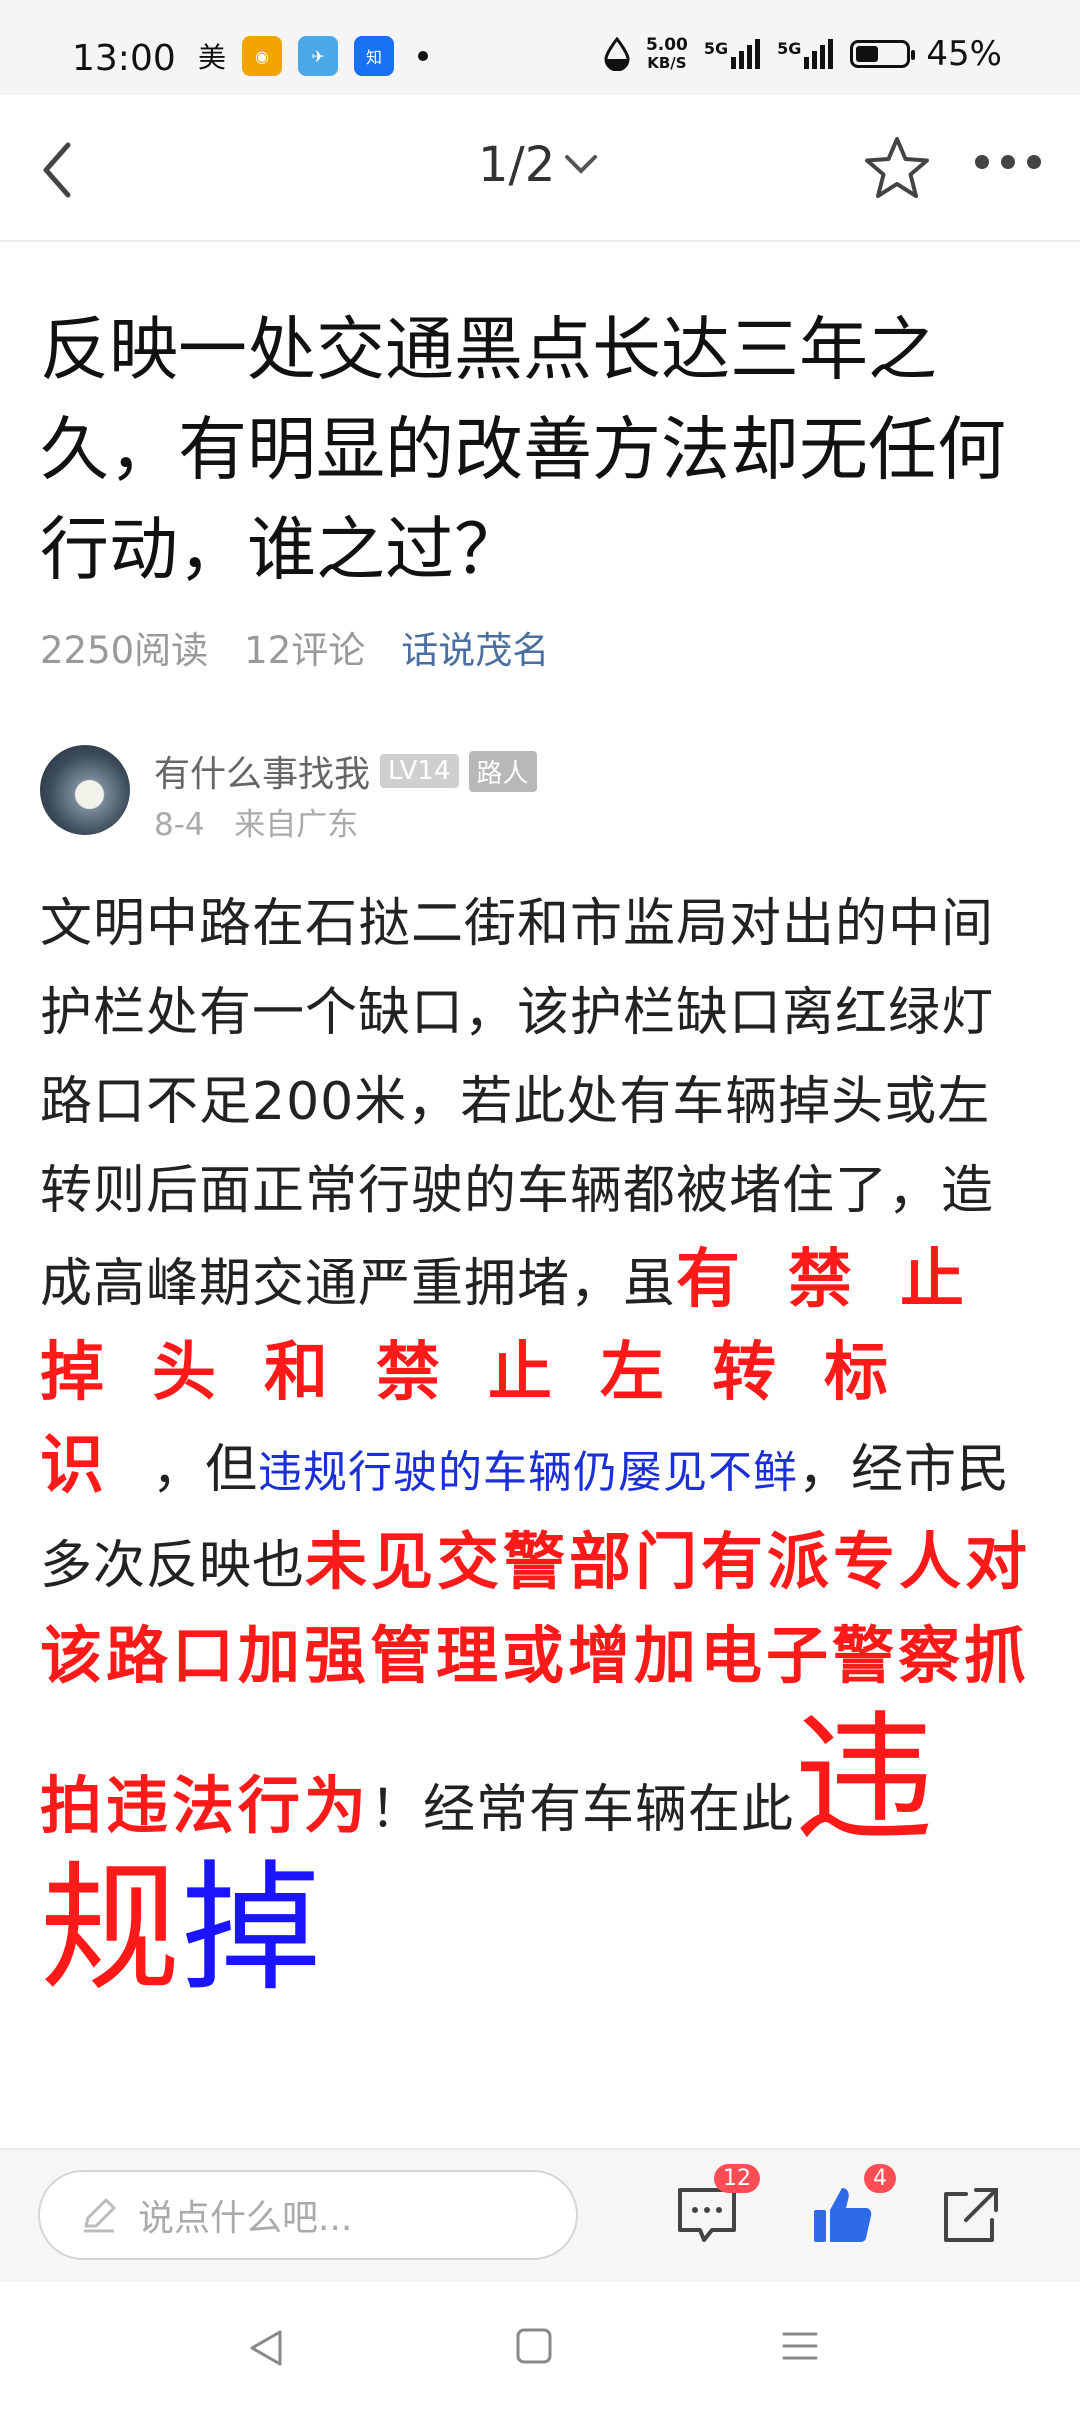 The image size is (1080, 2412). What do you see at coordinates (374, 56) in the screenshot?
I see `zhihu-icon: 知` at bounding box center [374, 56].